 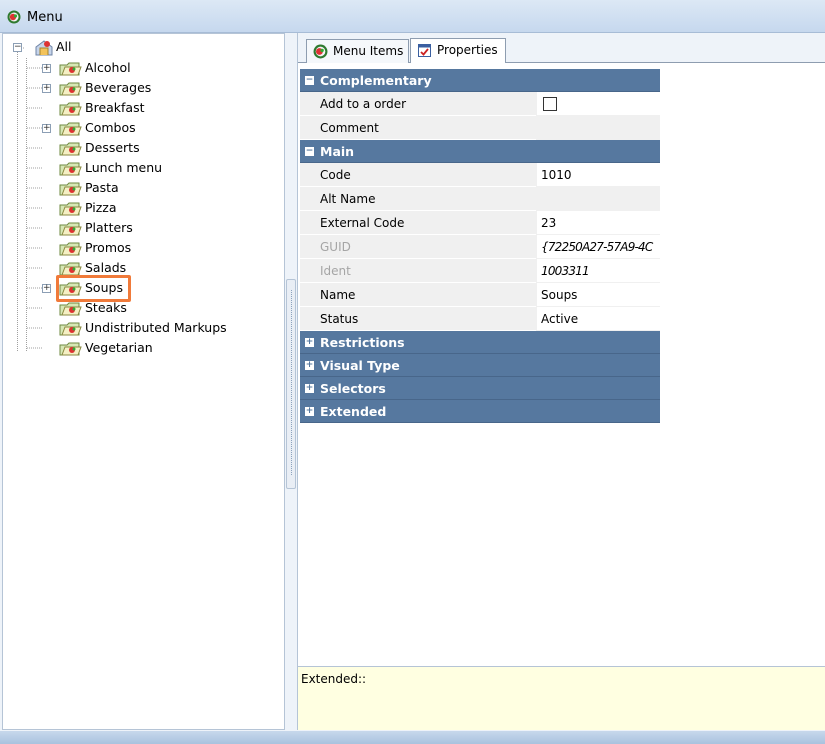 I want to click on property-row-guid: GUID {72250A27-57A9-4C, so click(x=480, y=247).